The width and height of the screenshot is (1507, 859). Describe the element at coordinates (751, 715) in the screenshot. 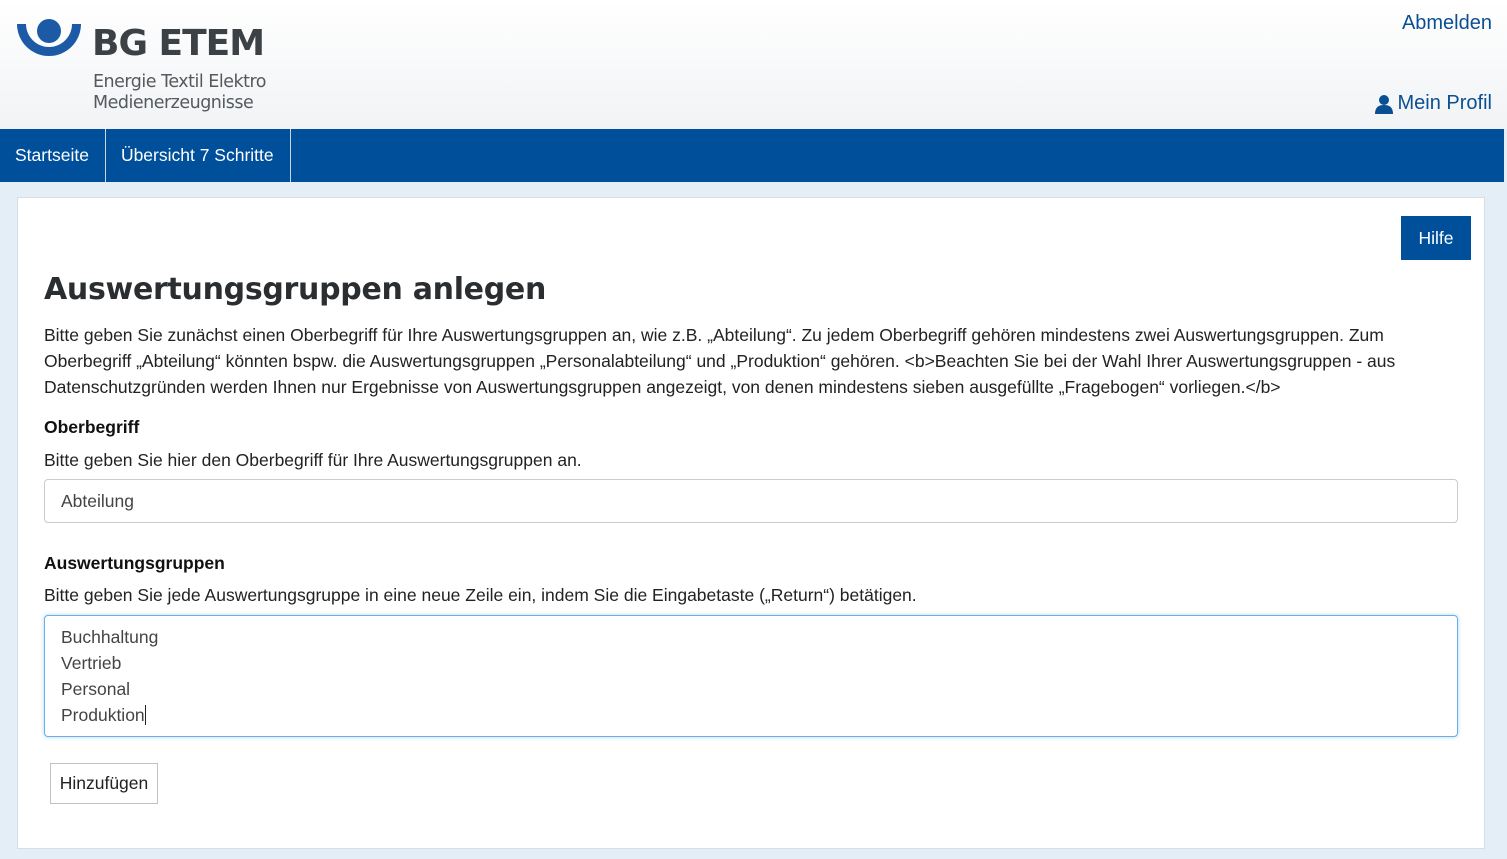

I see `textarea-line-active: Produktion` at that location.